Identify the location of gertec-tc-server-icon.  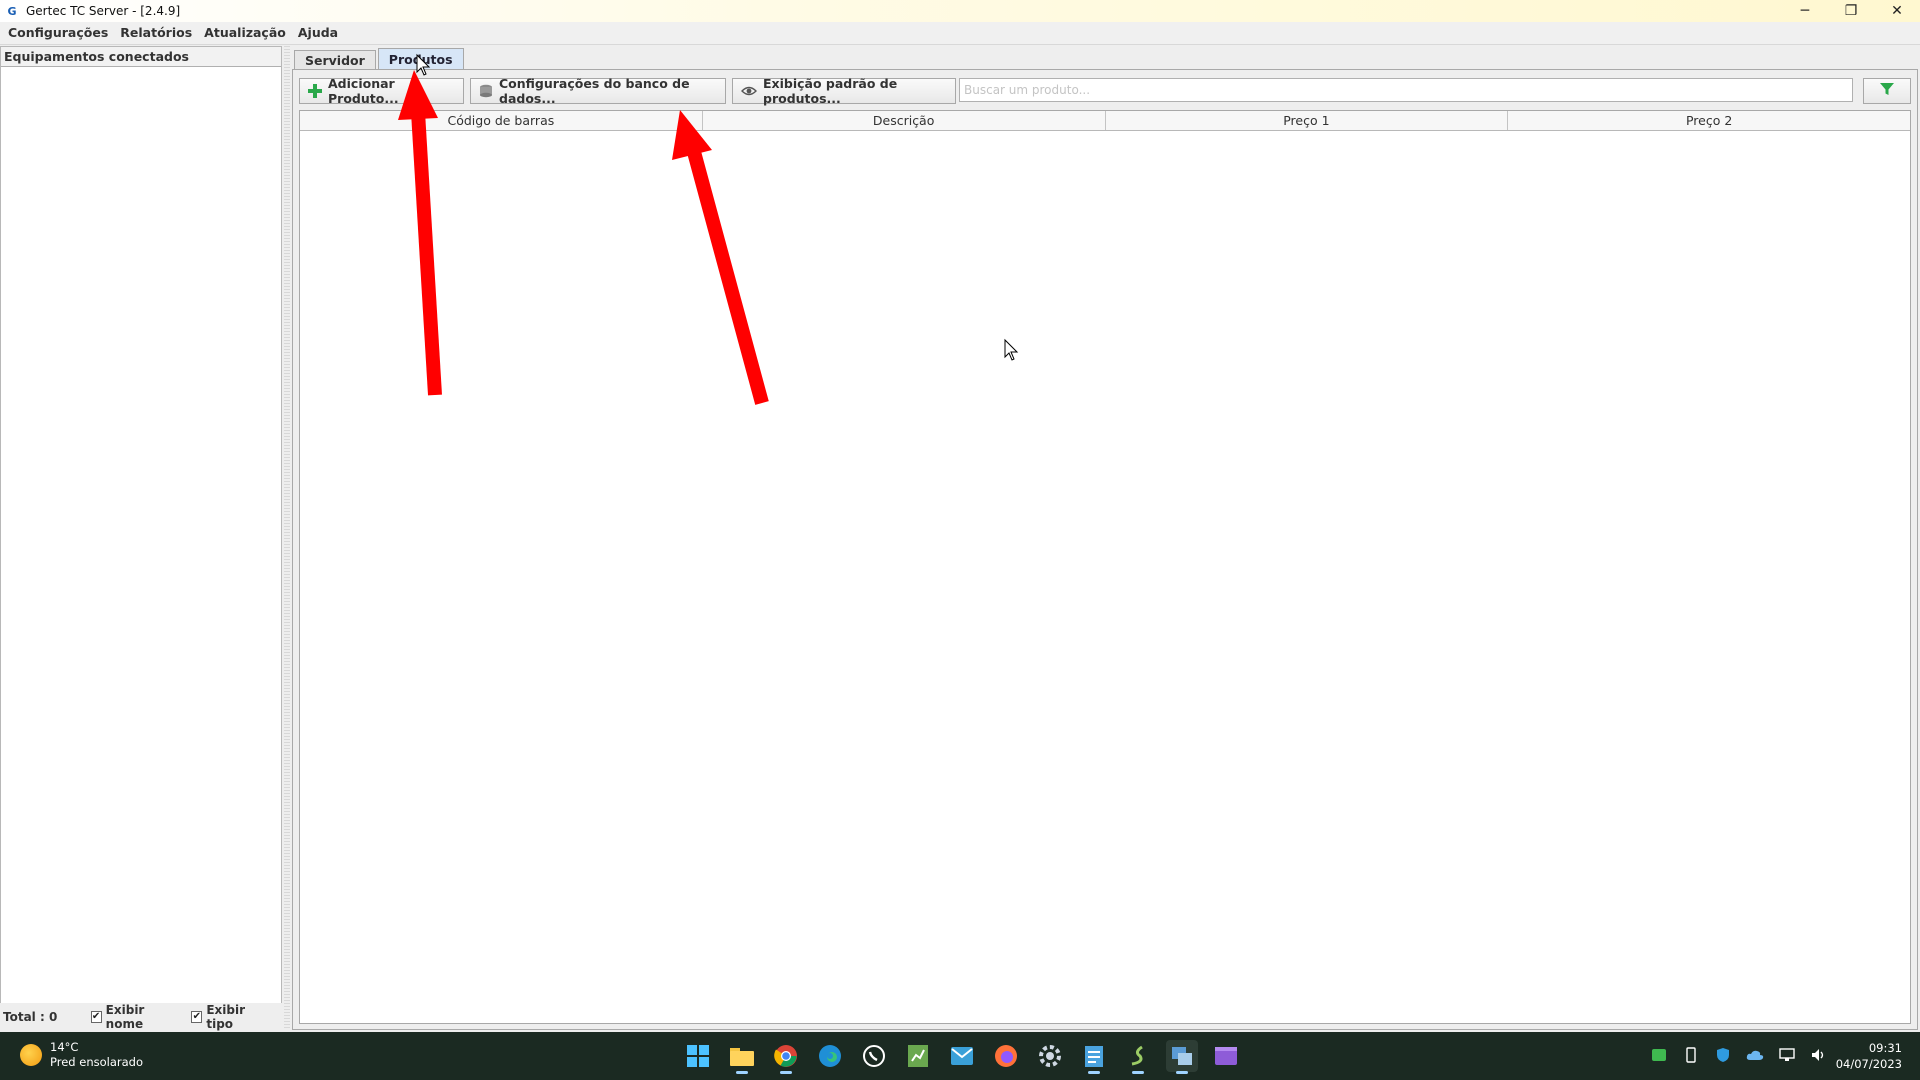
(1182, 1057).